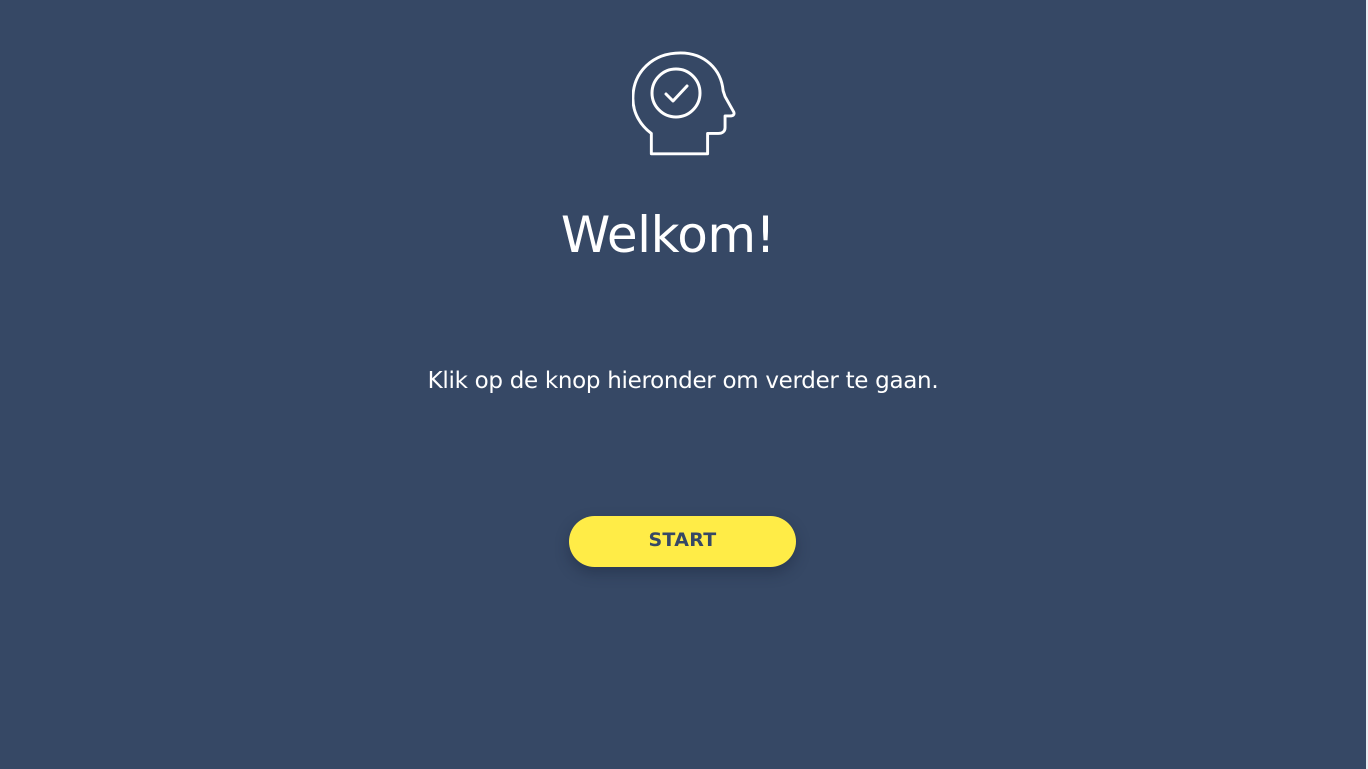  I want to click on start-button: START, so click(682, 541).